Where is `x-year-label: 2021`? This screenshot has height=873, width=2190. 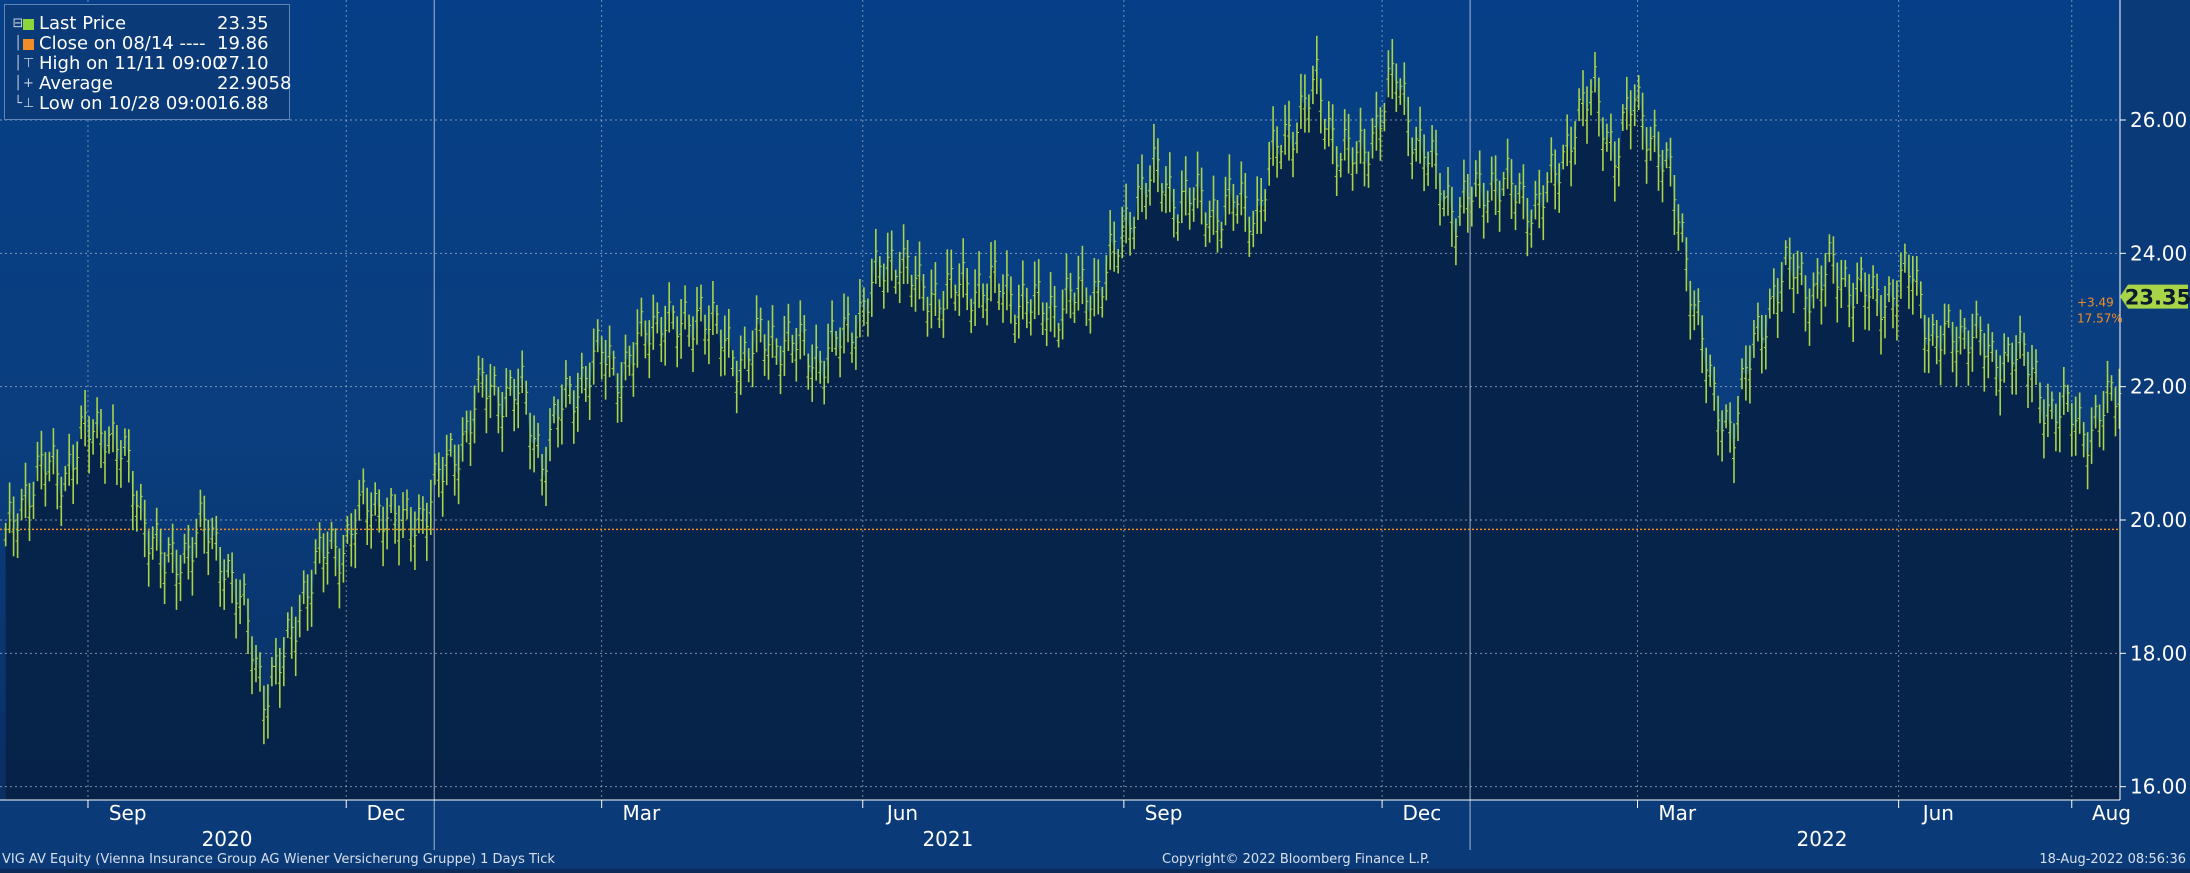
x-year-label: 2021 is located at coordinates (947, 839).